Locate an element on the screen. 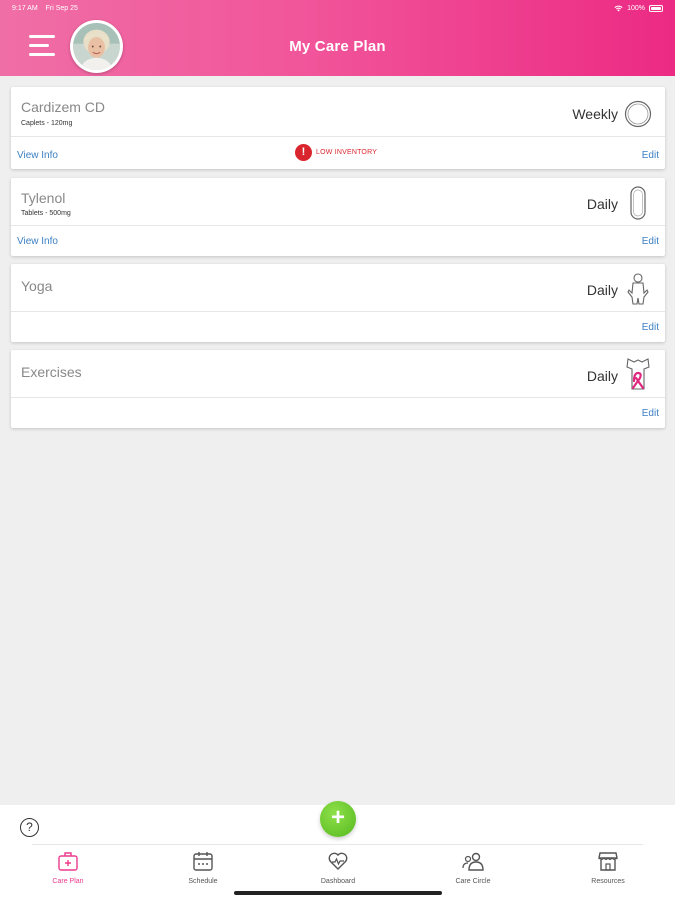 This screenshot has height=900, width=675. tab-label: Care Plan is located at coordinates (68, 881).